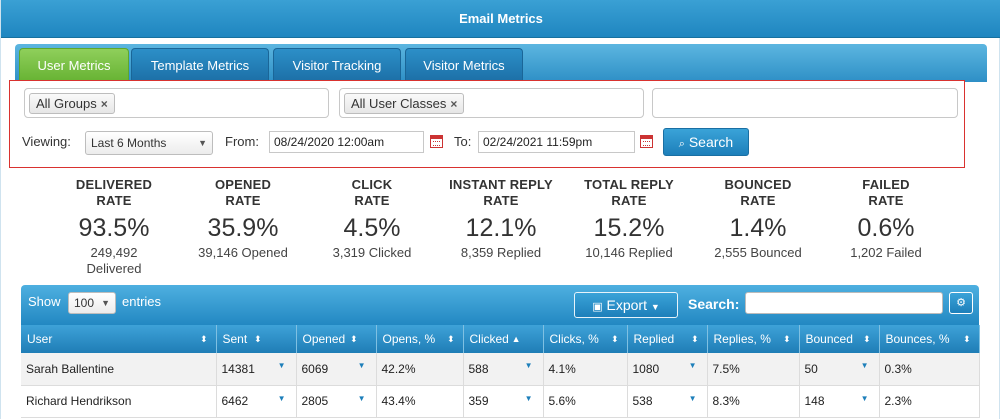 This screenshot has width=1000, height=419. I want to click on cell-opened: 6069 ▼, so click(336, 369).